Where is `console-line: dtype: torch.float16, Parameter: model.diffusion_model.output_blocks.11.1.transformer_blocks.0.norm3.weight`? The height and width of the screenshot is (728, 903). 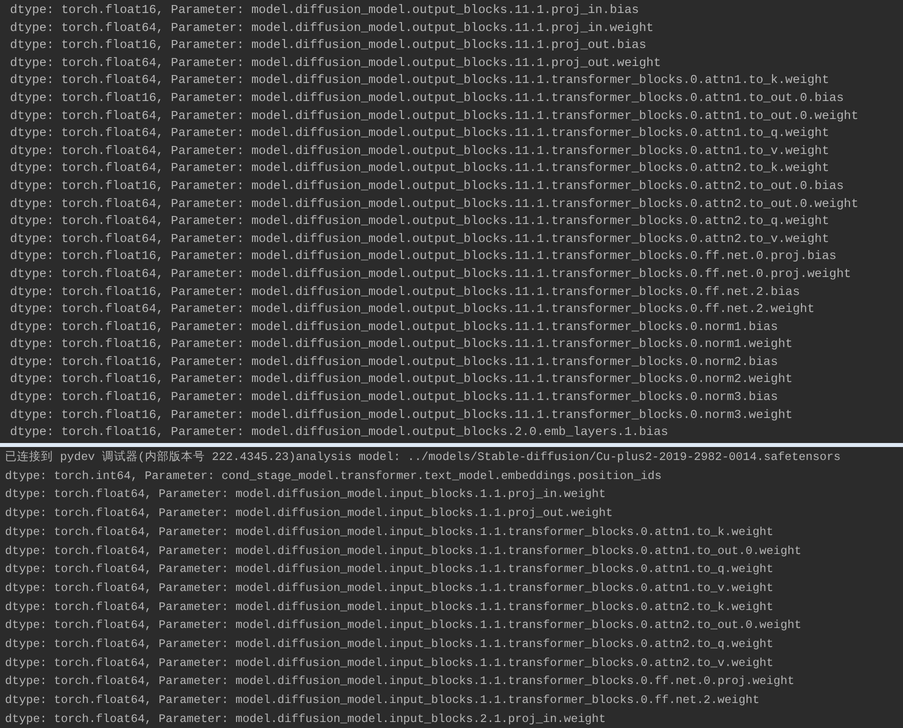
console-line: dtype: torch.float16, Parameter: model.diffusion_model.output_blocks.11.1.transformer_blocks.0.norm3.weight is located at coordinates (401, 415).